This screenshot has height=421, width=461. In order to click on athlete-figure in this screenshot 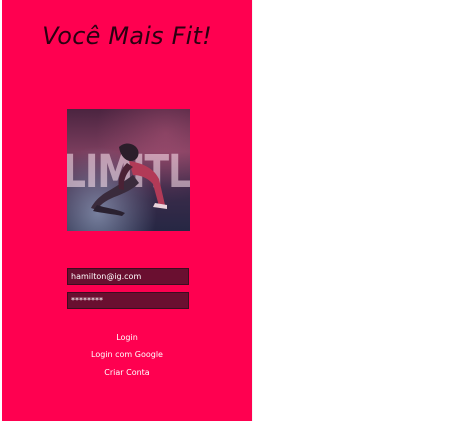, I will do `click(129, 179)`.